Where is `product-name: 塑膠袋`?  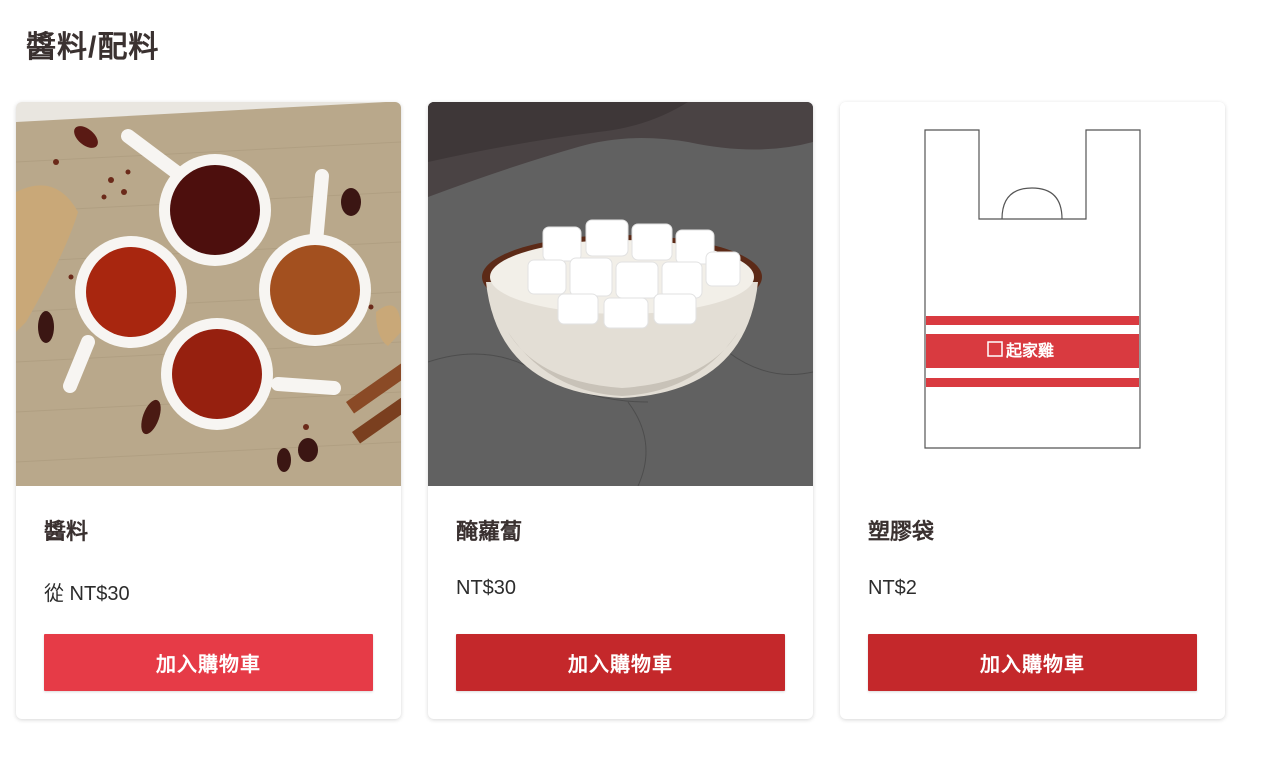 product-name: 塑膠袋 is located at coordinates (901, 530).